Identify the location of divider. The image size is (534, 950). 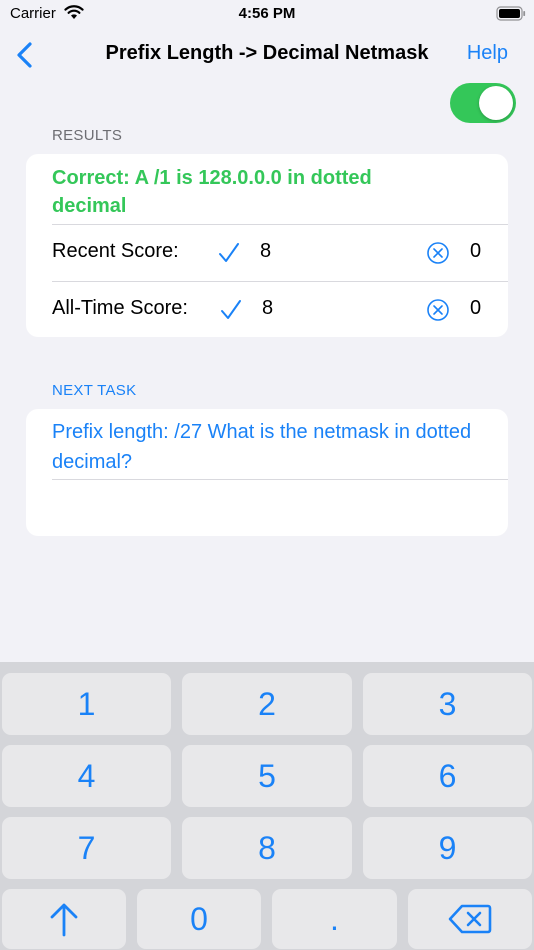
(280, 479).